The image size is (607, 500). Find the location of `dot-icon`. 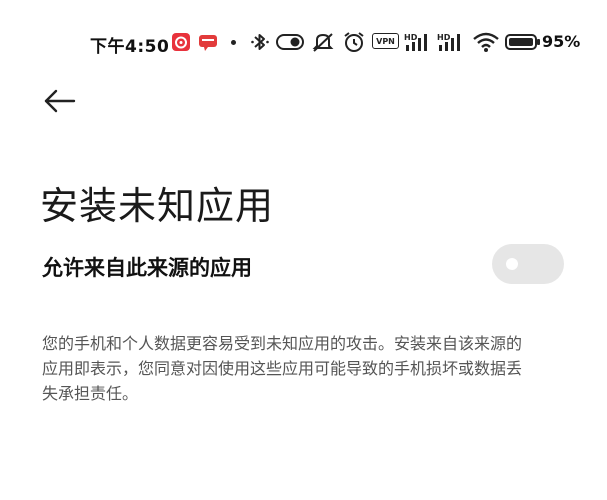

dot-icon is located at coordinates (233, 42).